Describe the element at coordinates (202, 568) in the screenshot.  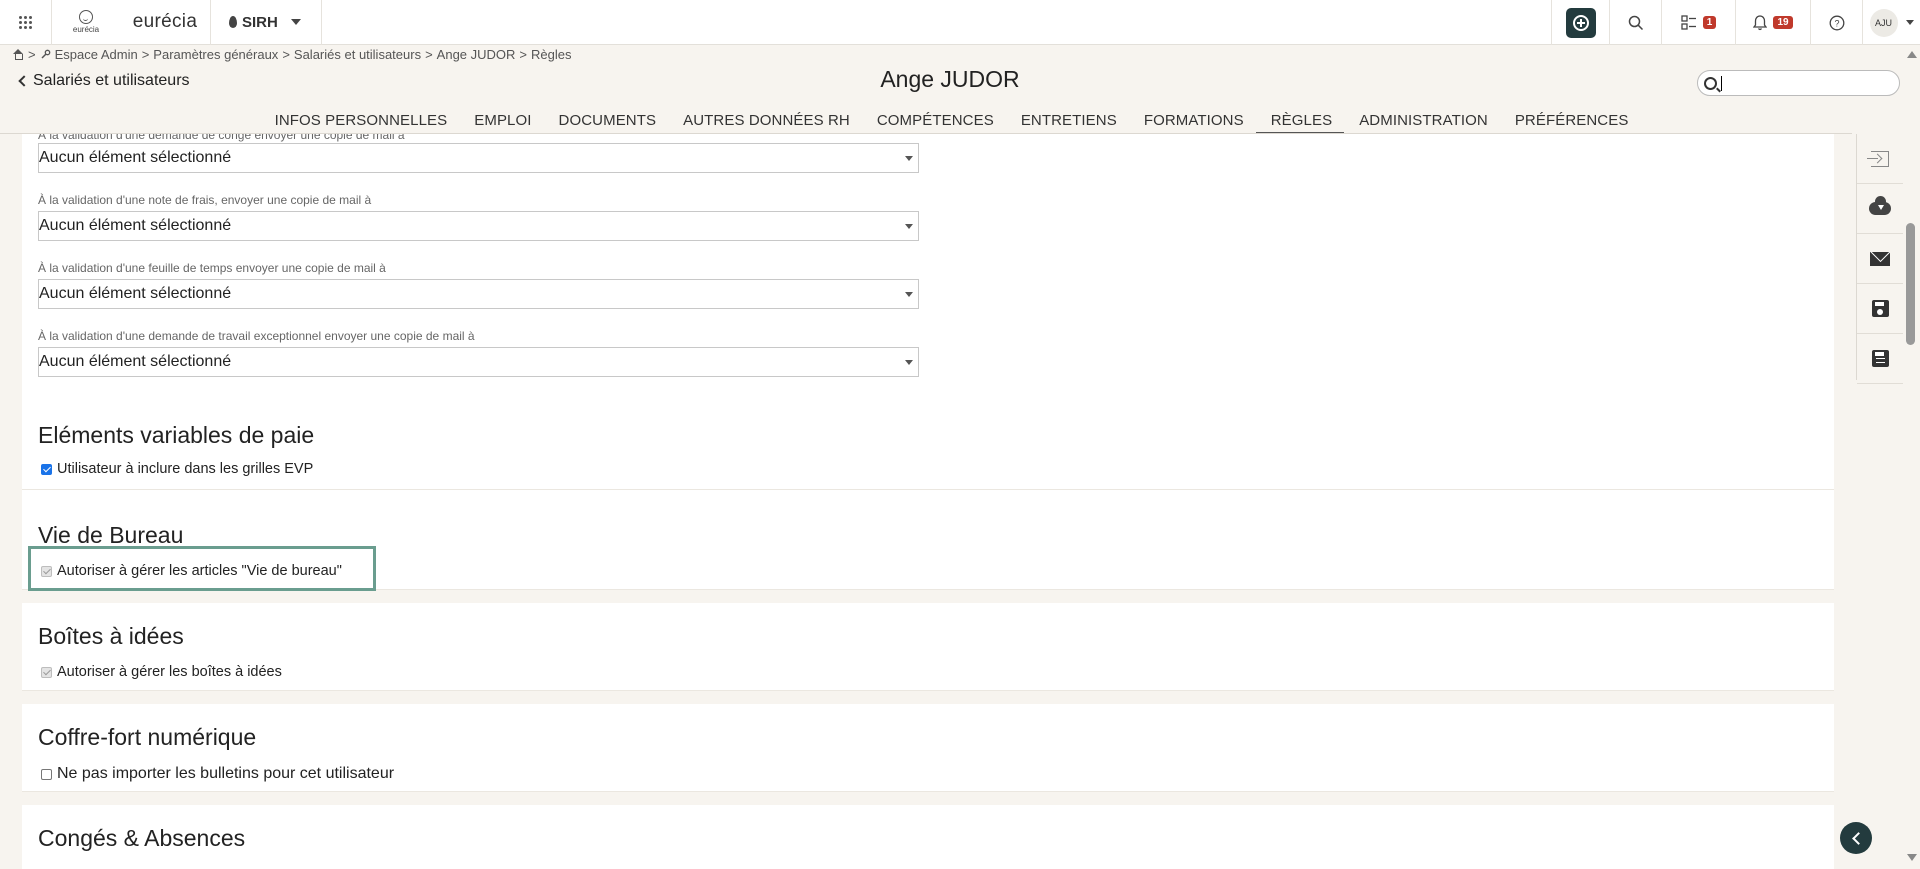
I see `highlight-frame` at that location.